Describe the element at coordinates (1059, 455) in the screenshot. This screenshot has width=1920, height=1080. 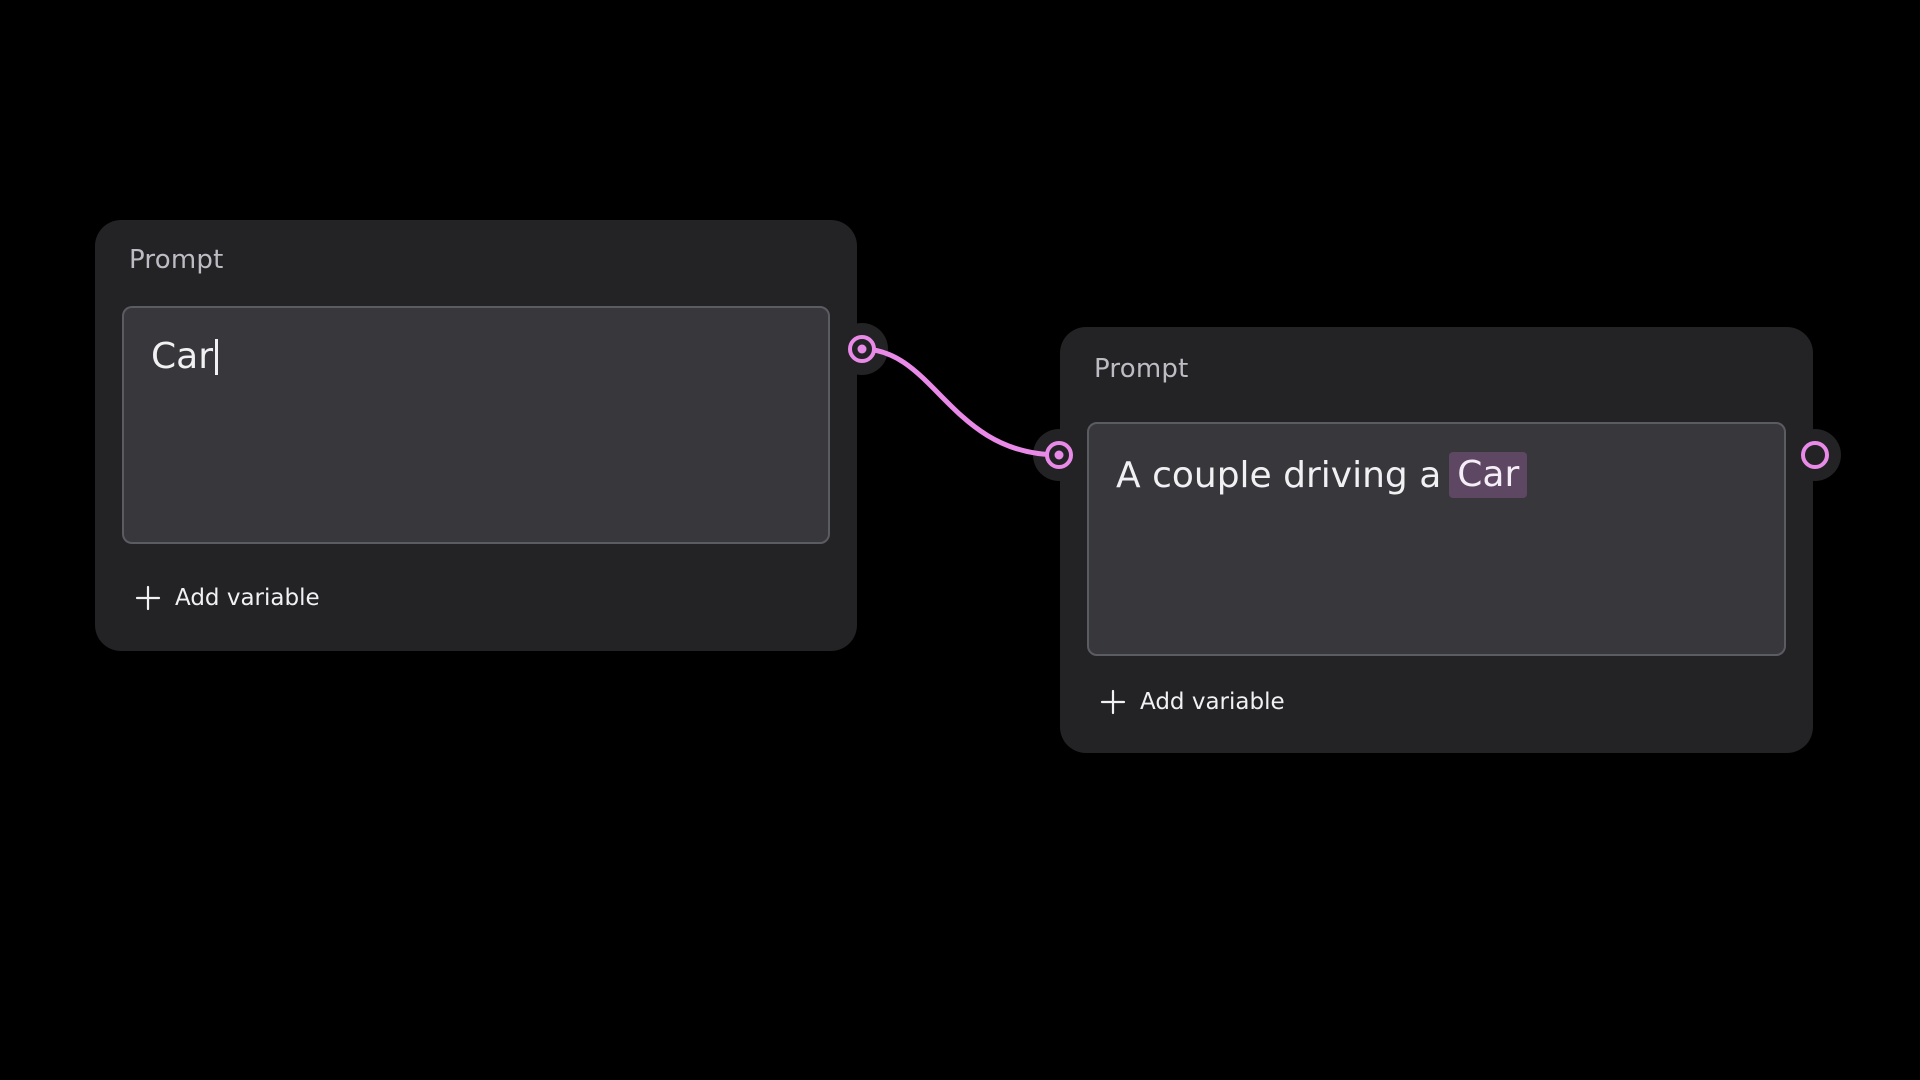
I see `input-port-connected` at that location.